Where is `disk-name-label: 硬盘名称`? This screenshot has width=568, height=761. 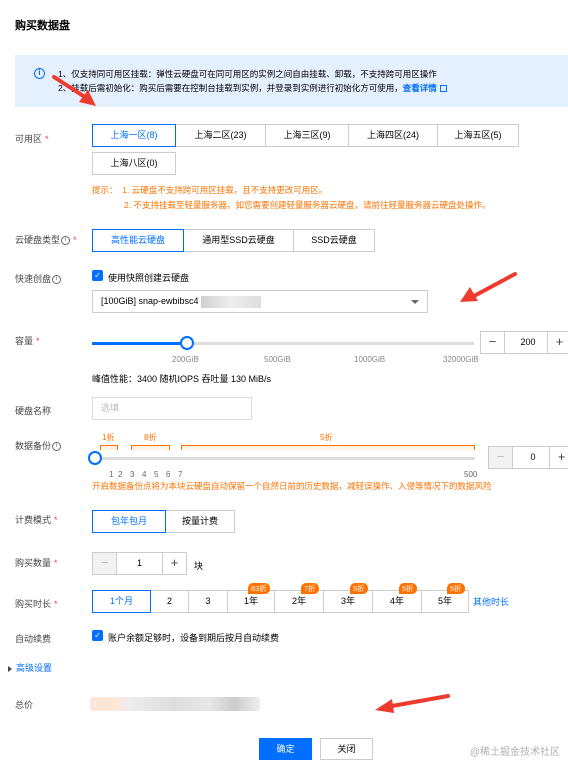 disk-name-label: 硬盘名称 is located at coordinates (33, 411).